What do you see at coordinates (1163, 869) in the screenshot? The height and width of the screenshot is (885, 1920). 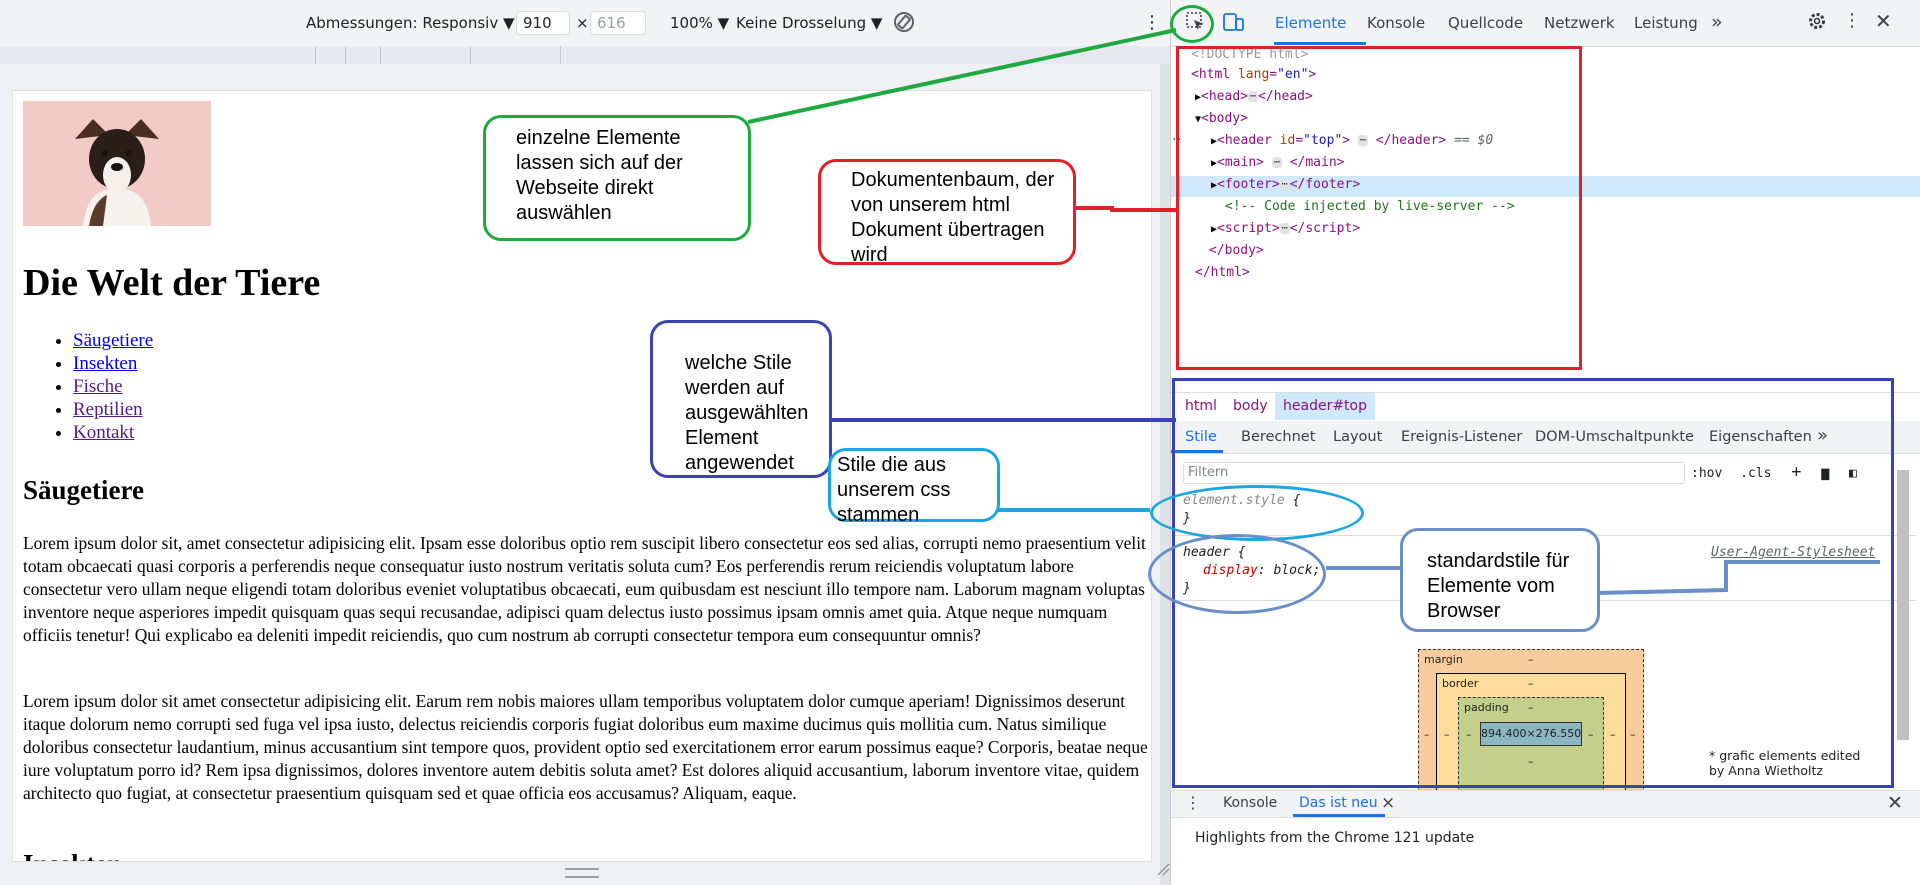 I see `resize-corner-icon` at bounding box center [1163, 869].